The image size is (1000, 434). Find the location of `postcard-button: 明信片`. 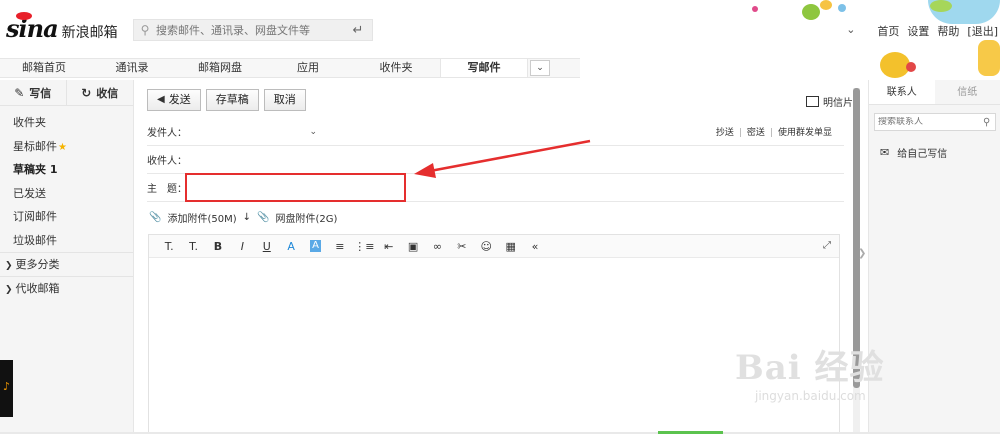

postcard-button: 明信片 is located at coordinates (829, 101).